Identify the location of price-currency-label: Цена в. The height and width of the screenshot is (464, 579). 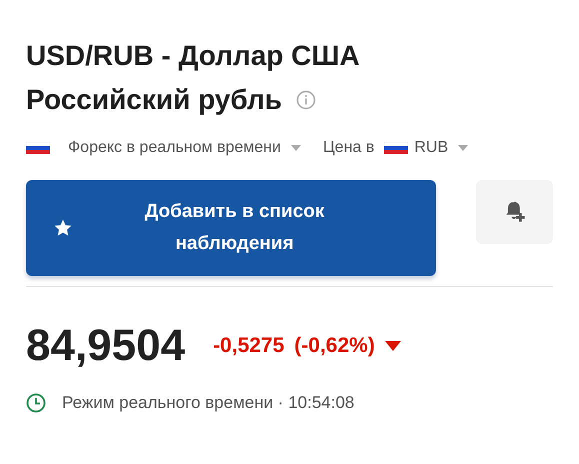
(348, 148).